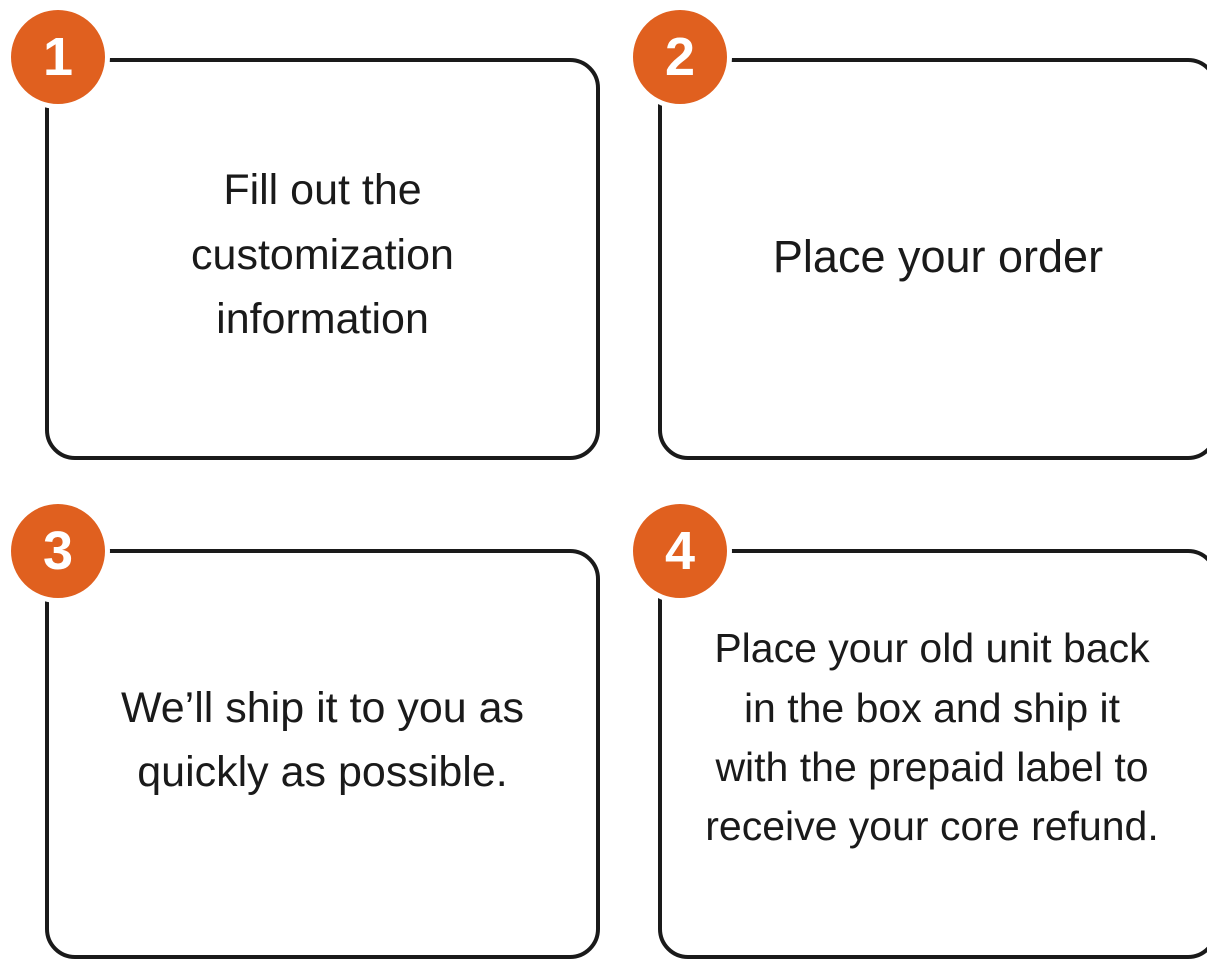 The width and height of the screenshot is (1207, 959). I want to click on step-number-badge: 2, so click(680, 57).